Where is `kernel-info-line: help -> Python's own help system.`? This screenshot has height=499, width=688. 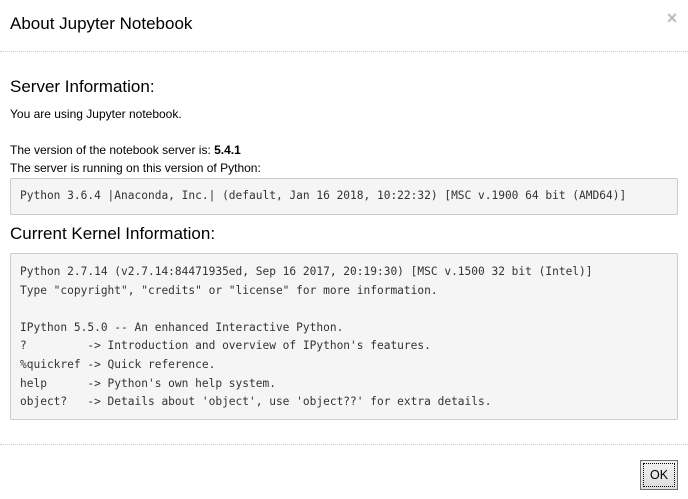
kernel-info-line: help -> Python's own help system. is located at coordinates (148, 383).